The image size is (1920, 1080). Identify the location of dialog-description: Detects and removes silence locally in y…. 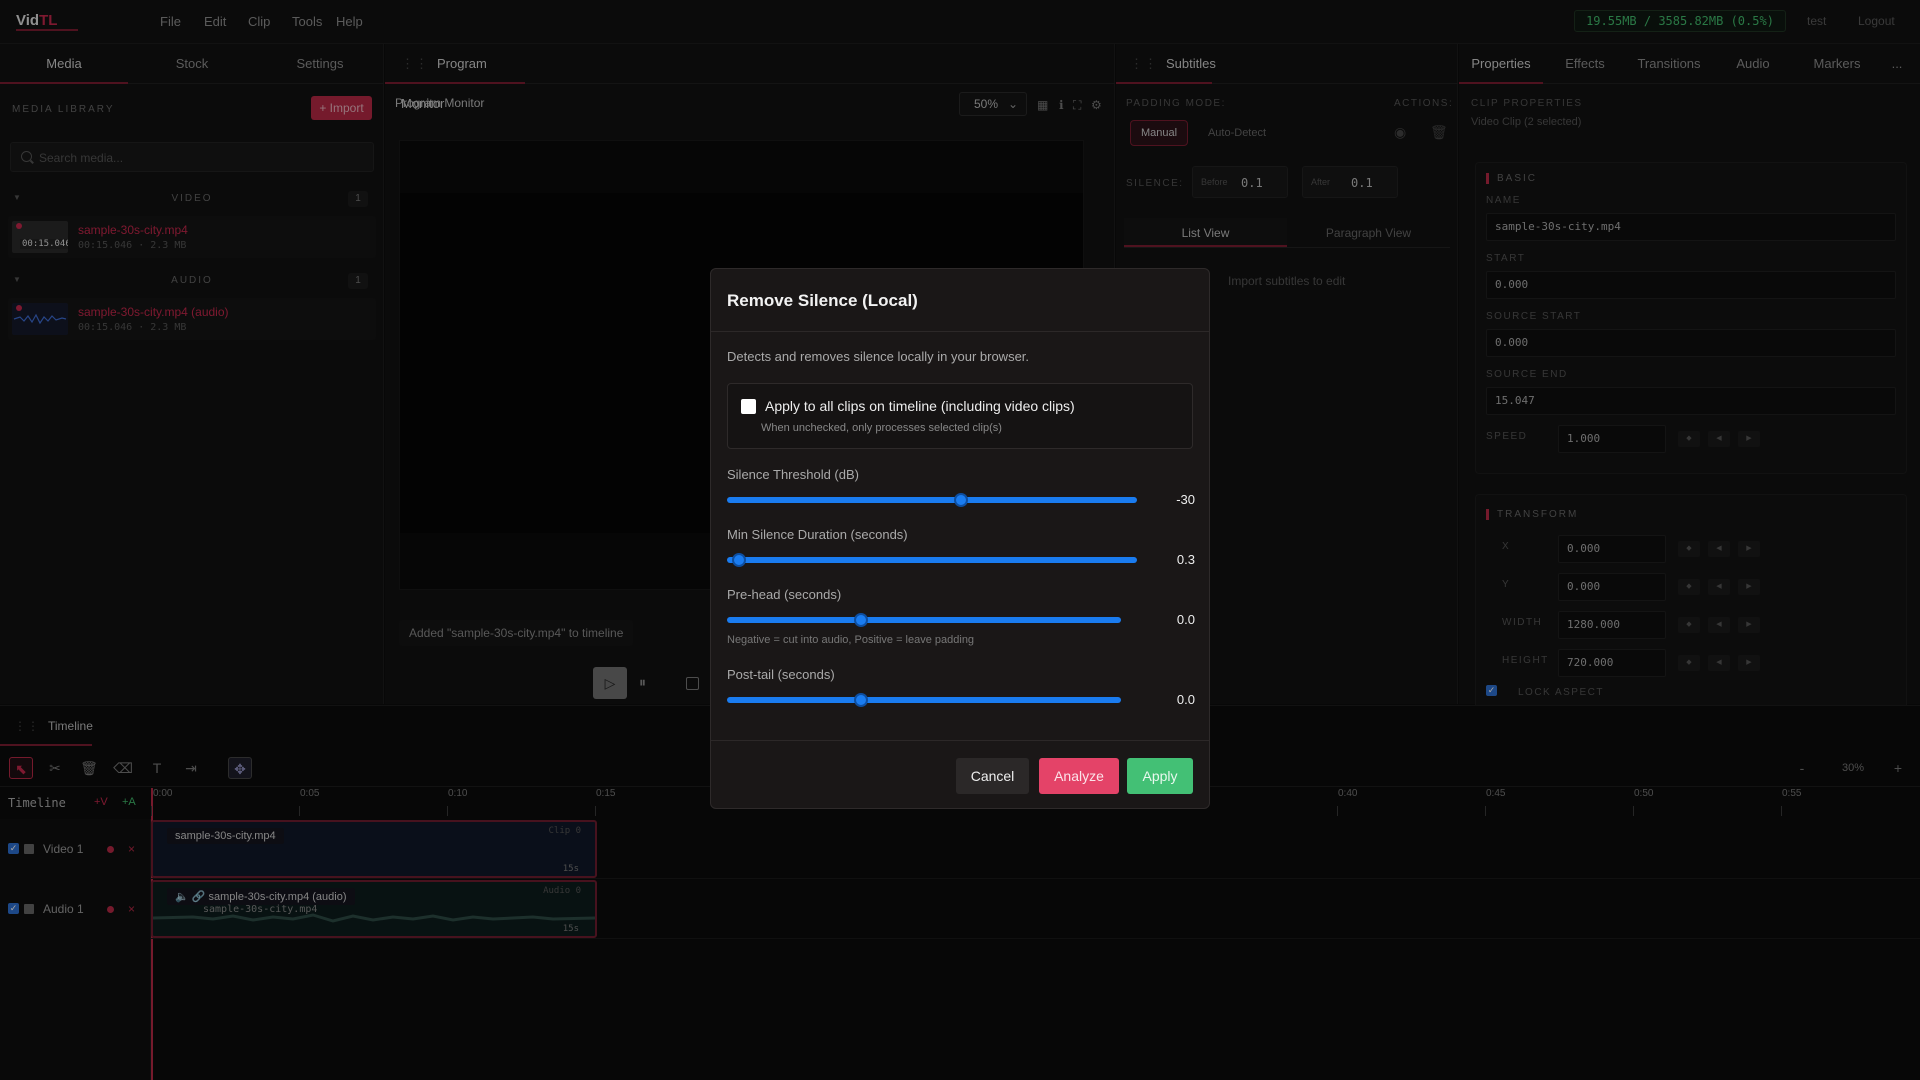
(878, 356).